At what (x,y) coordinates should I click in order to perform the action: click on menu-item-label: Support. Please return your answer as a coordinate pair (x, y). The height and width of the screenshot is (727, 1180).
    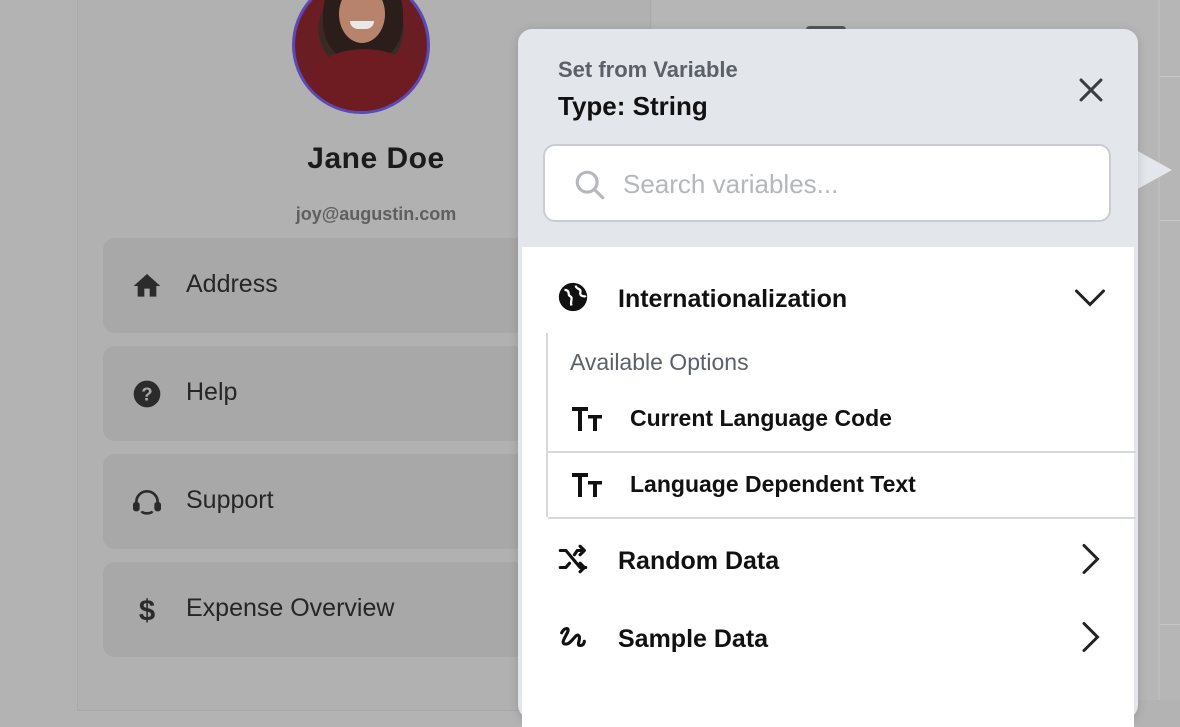
    Looking at the image, I should click on (230, 500).